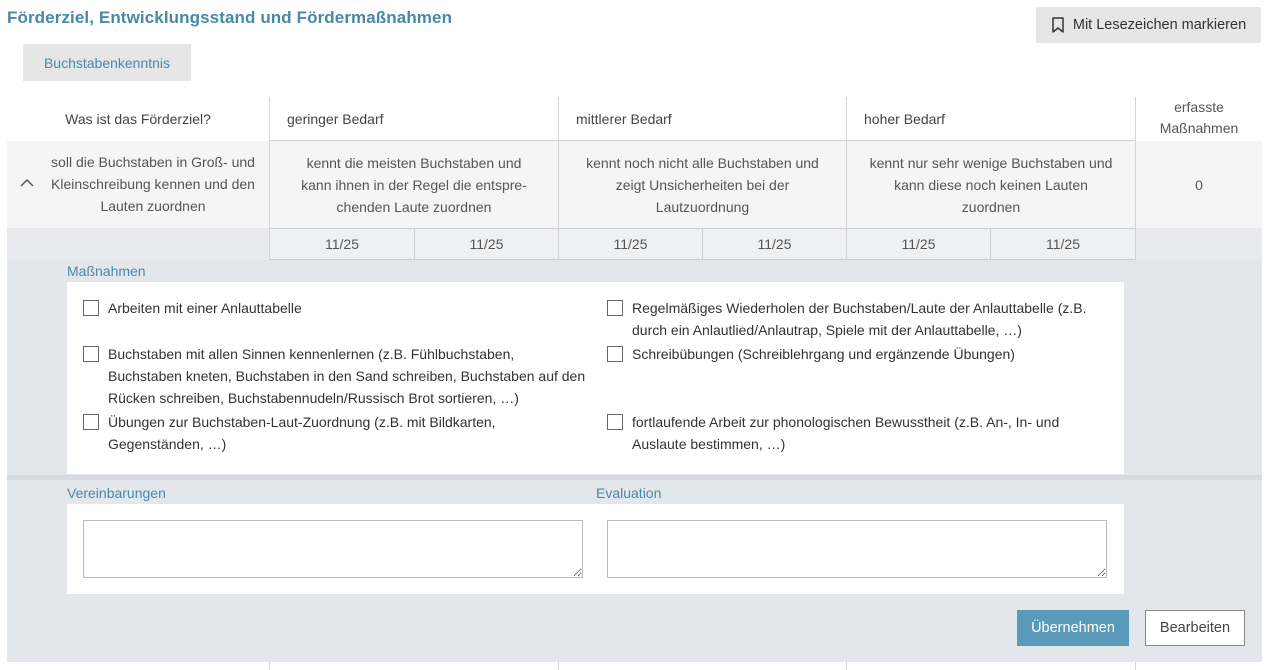 The width and height of the screenshot is (1271, 670). I want to click on erfasste-header-line1: erfasste, so click(1199, 107).